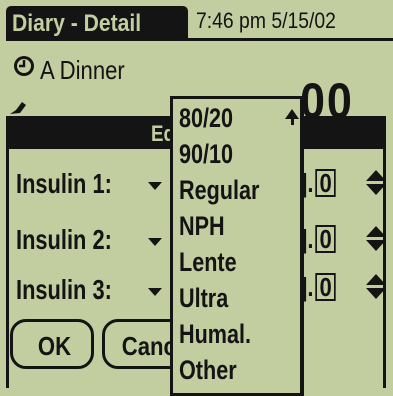 The image size is (393, 396). What do you see at coordinates (82, 70) in the screenshot?
I see `record-name: A Dinner` at bounding box center [82, 70].